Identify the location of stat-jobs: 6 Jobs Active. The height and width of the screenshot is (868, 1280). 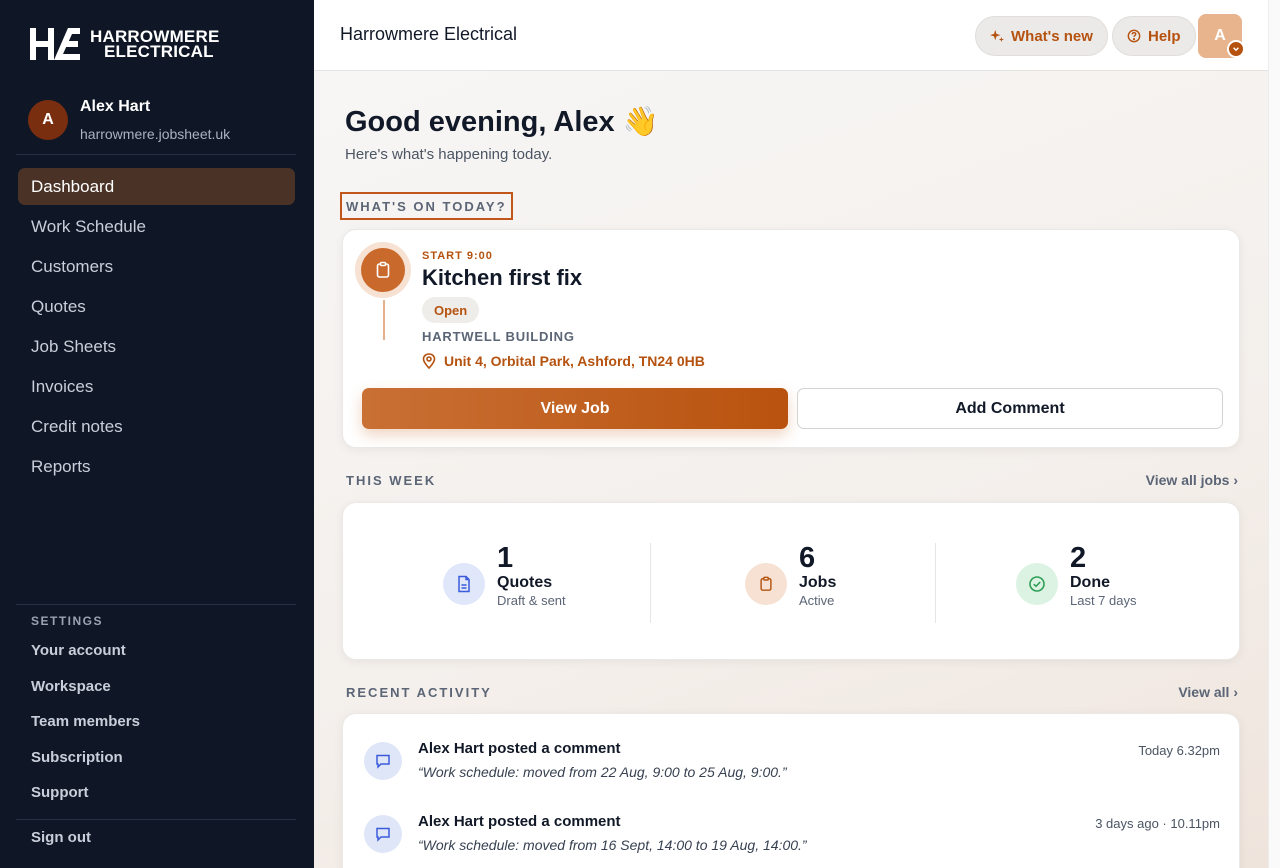
(790, 575).